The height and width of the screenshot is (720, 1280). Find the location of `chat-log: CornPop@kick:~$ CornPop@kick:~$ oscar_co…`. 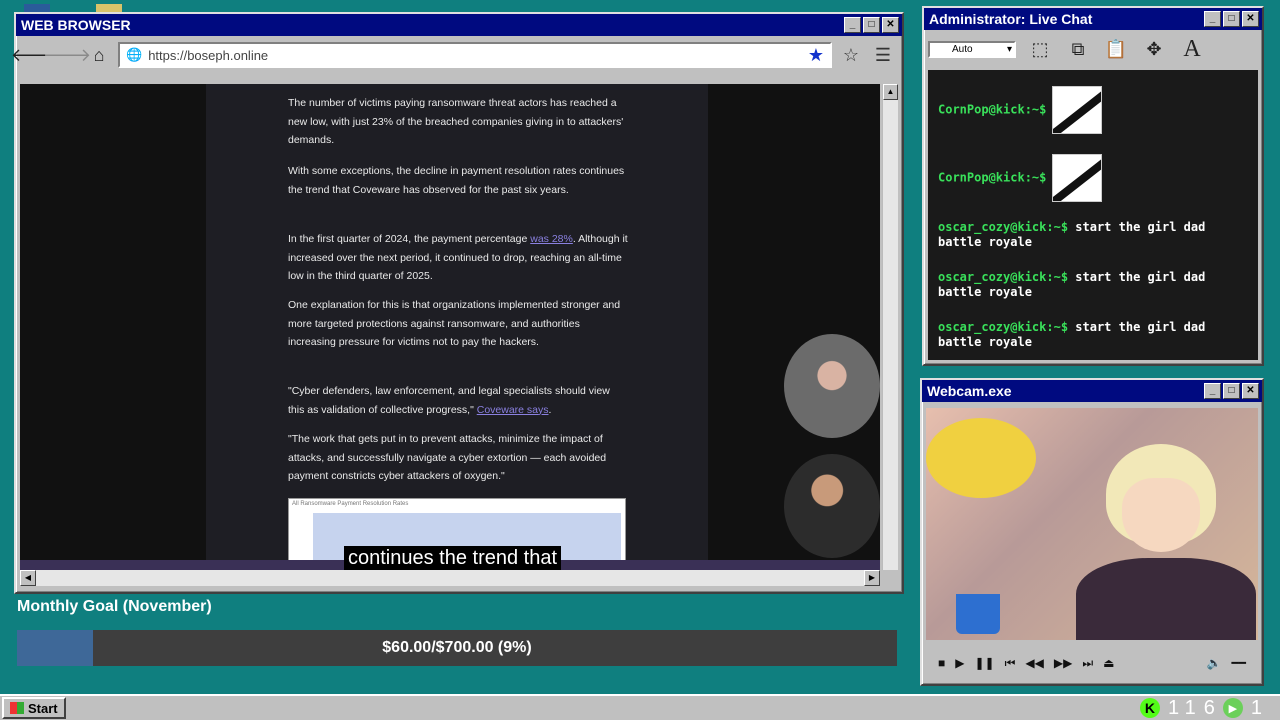

chat-log: CornPop@kick:~$ CornPop@kick:~$ oscar_co… is located at coordinates (1093, 215).